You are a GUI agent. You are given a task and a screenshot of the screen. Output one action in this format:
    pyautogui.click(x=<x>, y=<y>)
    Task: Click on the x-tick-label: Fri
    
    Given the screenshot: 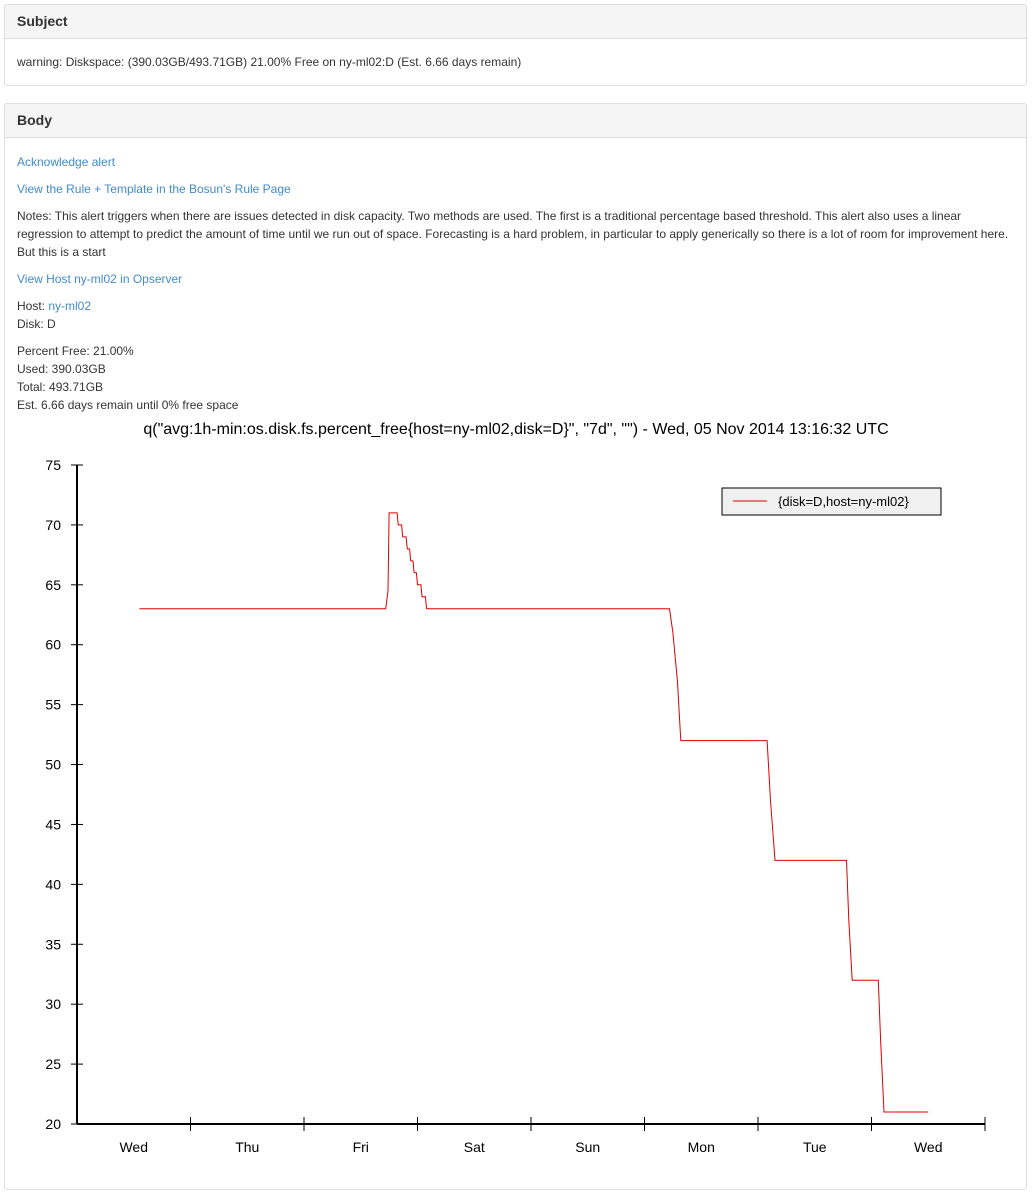 What is the action you would take?
    pyautogui.click(x=361, y=1147)
    